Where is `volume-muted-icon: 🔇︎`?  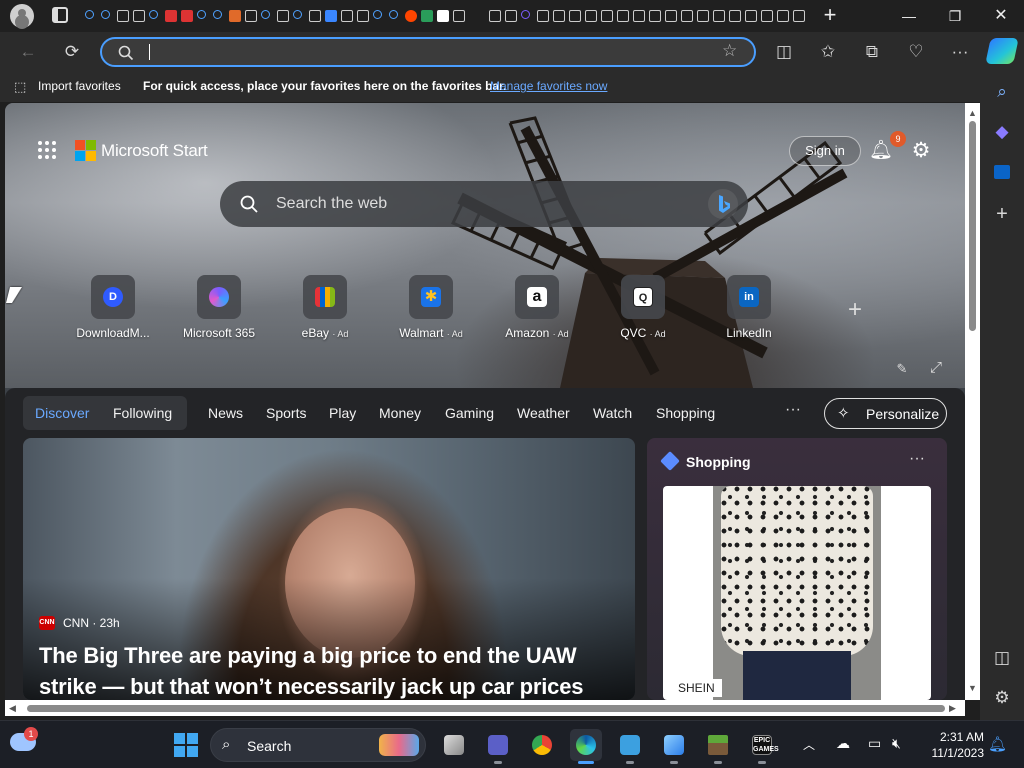 volume-muted-icon: 🔇︎ is located at coordinates (896, 743).